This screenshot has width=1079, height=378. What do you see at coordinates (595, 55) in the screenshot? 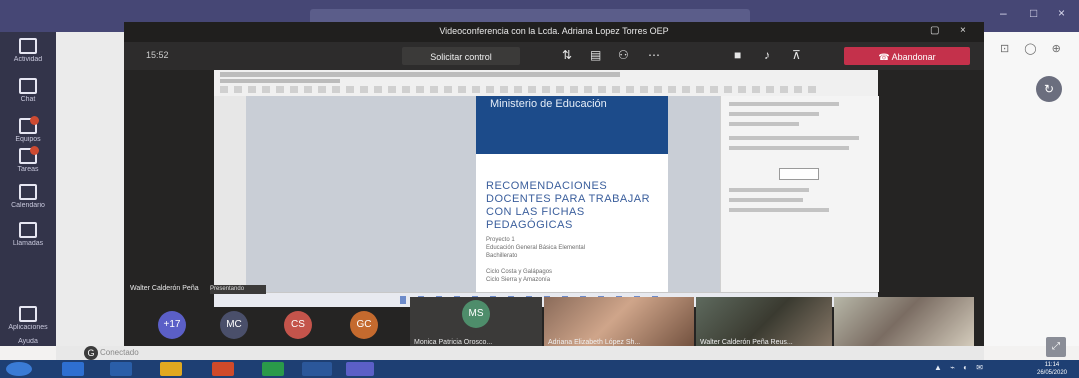
I see `chat-icon: ▤` at bounding box center [595, 55].